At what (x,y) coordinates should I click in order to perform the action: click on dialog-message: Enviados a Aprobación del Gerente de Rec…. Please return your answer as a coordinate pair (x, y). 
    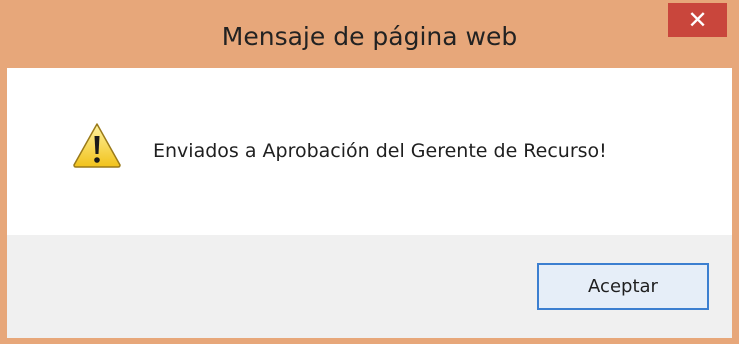
    Looking at the image, I should click on (380, 151).